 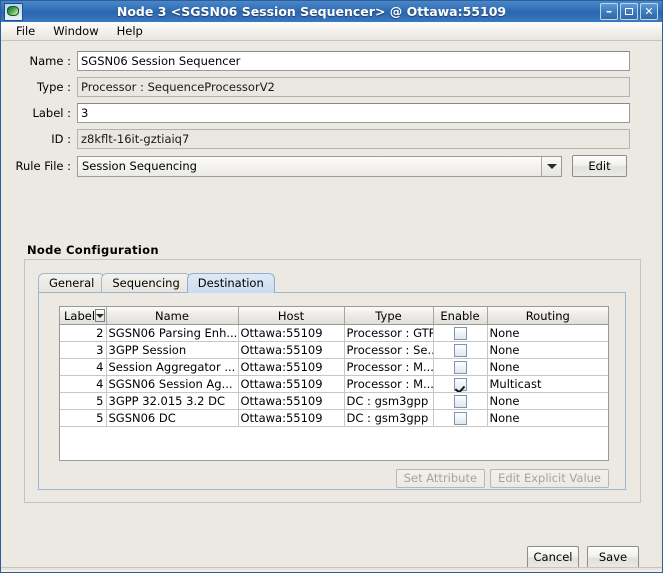 I want to click on rule-file-label: Rule File :, so click(x=43, y=166).